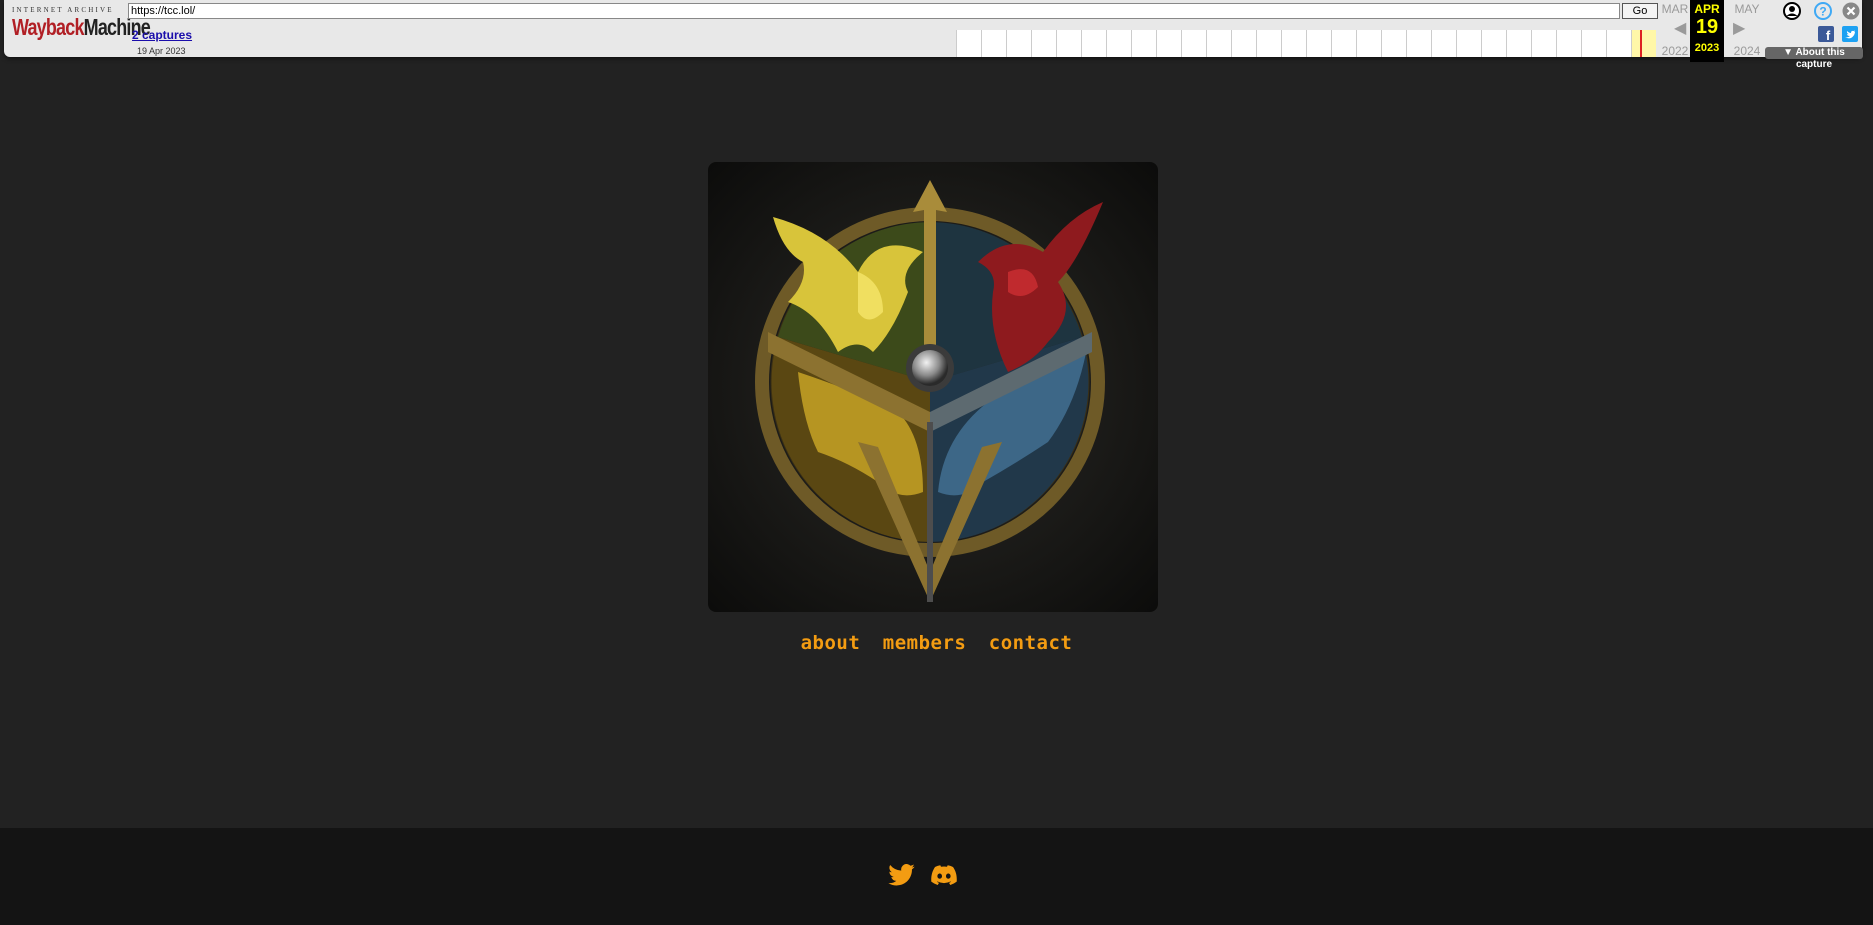 The image size is (1873, 925). I want to click on captures-link: 2 captures, so click(162, 35).